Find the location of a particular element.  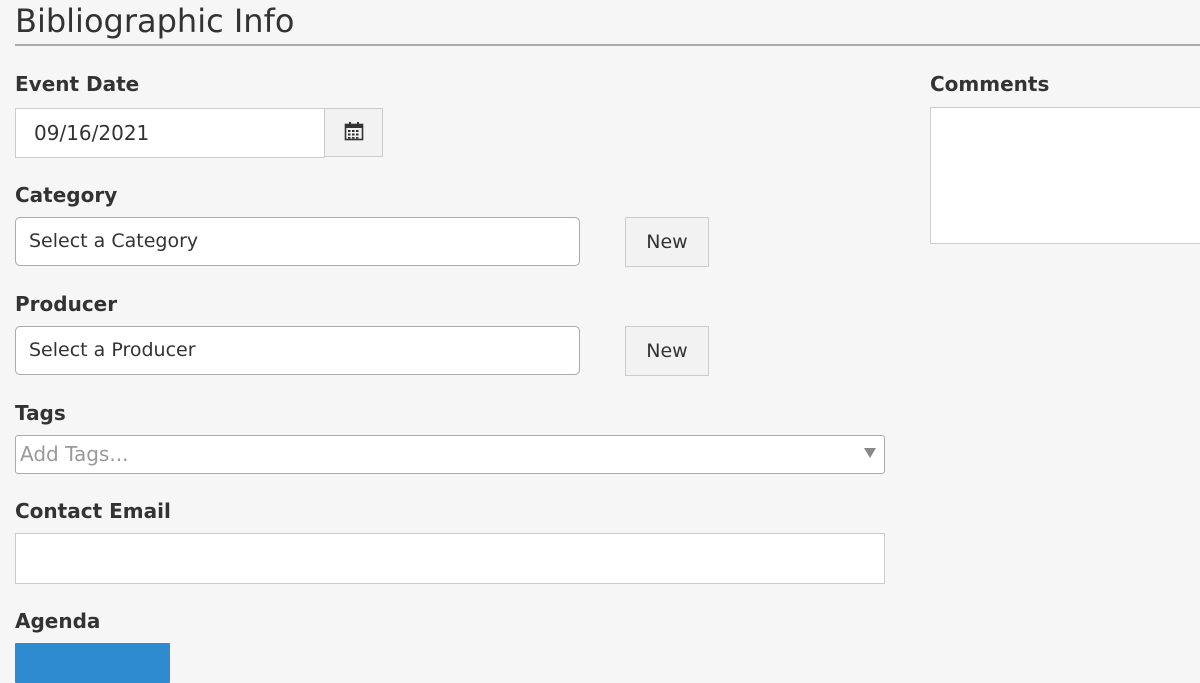

category-label: Category is located at coordinates (66, 195).